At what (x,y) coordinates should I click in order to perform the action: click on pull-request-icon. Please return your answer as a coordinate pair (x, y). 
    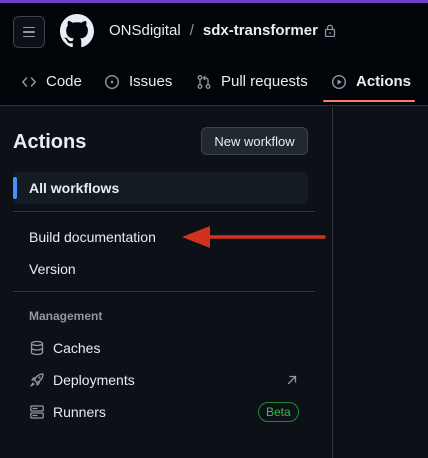
    Looking at the image, I should click on (204, 81).